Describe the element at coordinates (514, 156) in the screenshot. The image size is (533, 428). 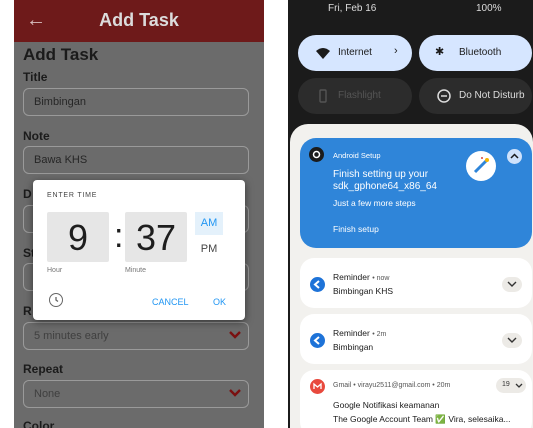
I see `collapse-icon` at that location.